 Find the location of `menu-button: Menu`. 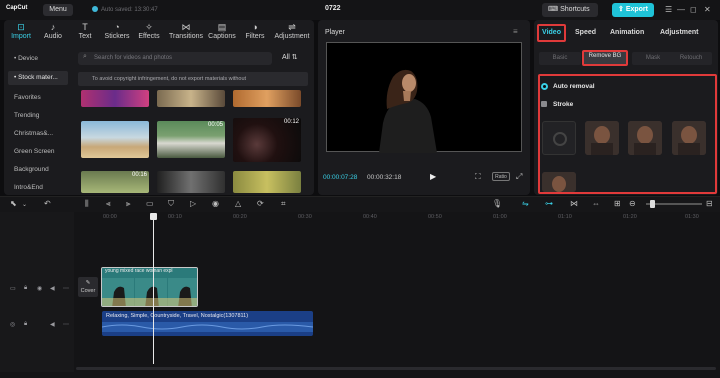

menu-button: Menu is located at coordinates (58, 10).